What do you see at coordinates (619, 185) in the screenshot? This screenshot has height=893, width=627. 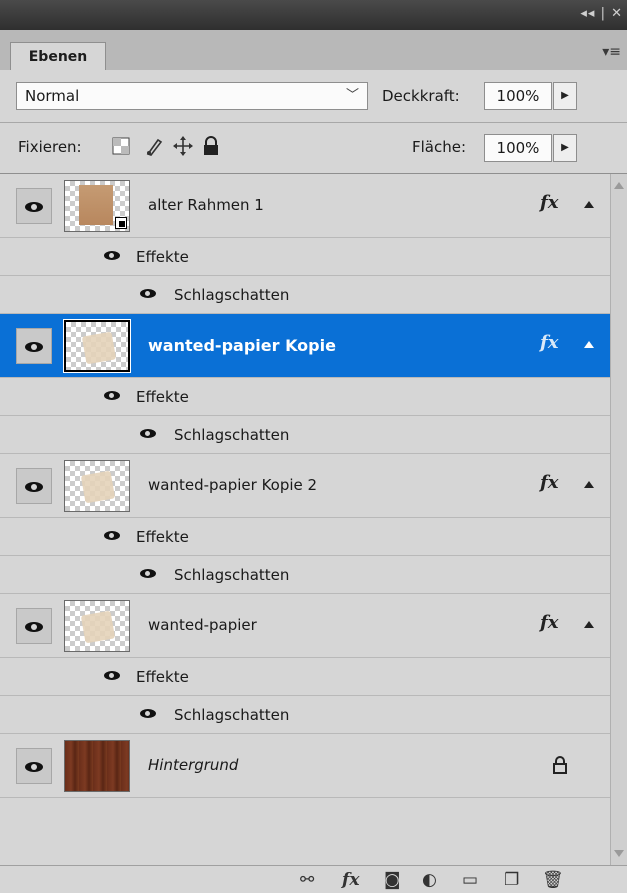 I see `scroll-up-icon` at bounding box center [619, 185].